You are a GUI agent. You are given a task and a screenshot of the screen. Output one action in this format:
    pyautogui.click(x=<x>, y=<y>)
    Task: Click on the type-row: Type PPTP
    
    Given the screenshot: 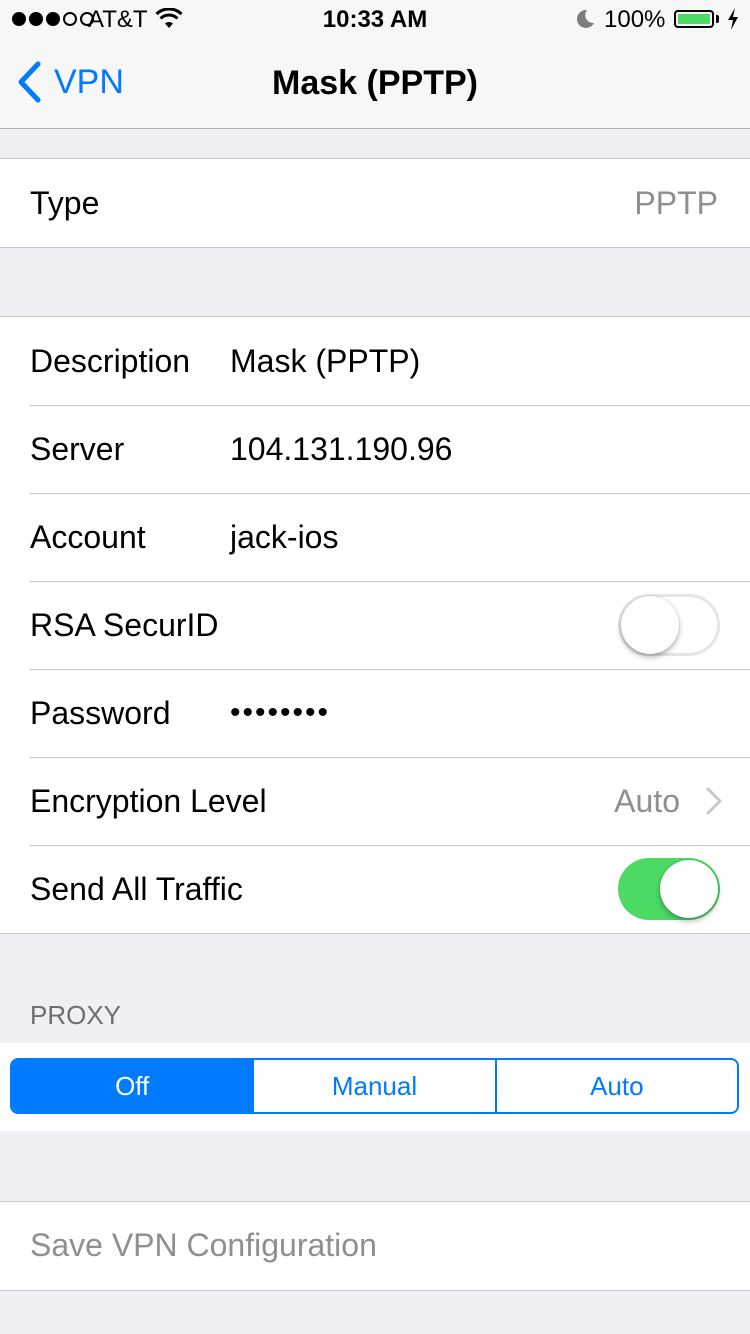 What is the action you would take?
    pyautogui.click(x=375, y=203)
    